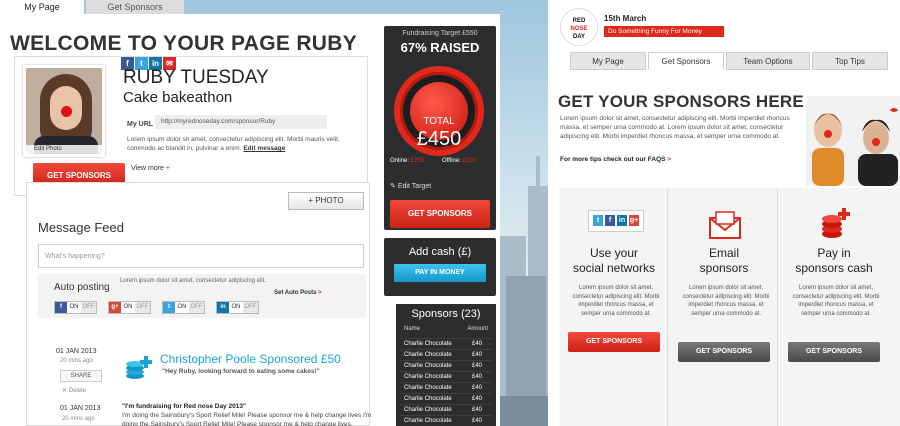  I want to click on total-raised-dial: TOTAL £450, so click(439, 111).